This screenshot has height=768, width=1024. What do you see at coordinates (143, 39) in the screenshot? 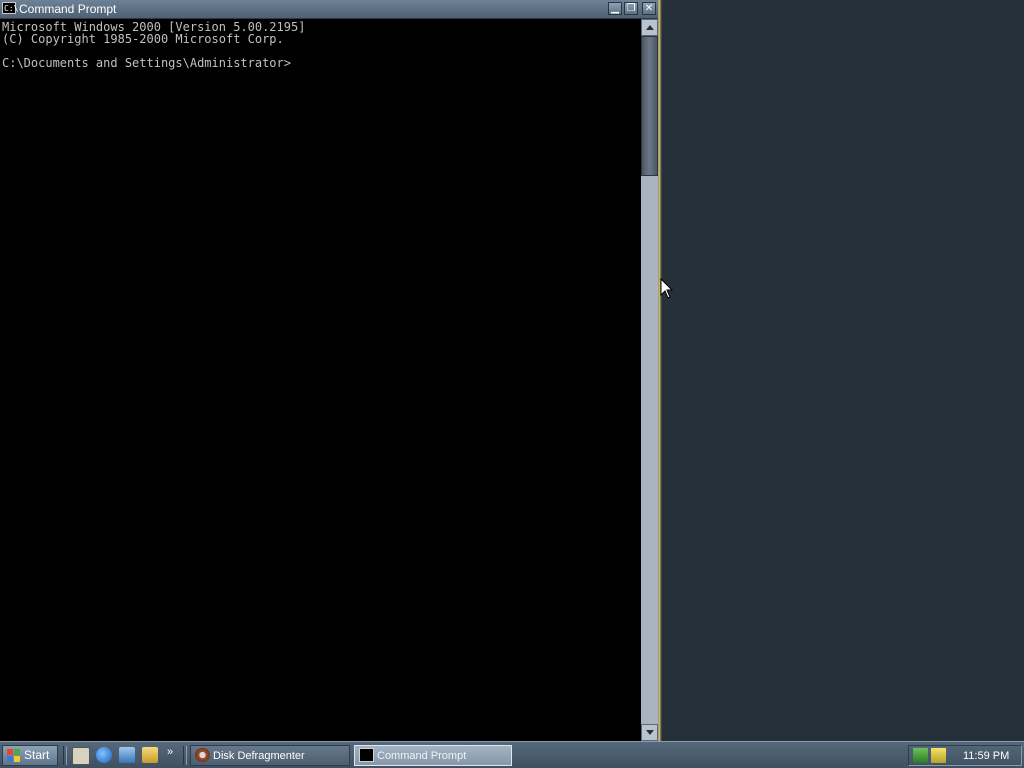
I see `console-line: (C) Copyright 1985-2000 Microsoft Corp.` at bounding box center [143, 39].